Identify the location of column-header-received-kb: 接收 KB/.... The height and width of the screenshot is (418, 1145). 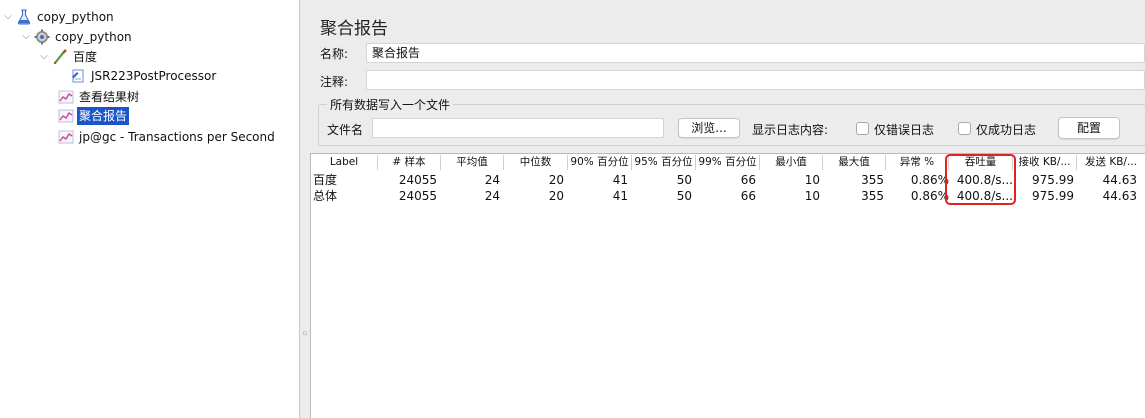
(1045, 162).